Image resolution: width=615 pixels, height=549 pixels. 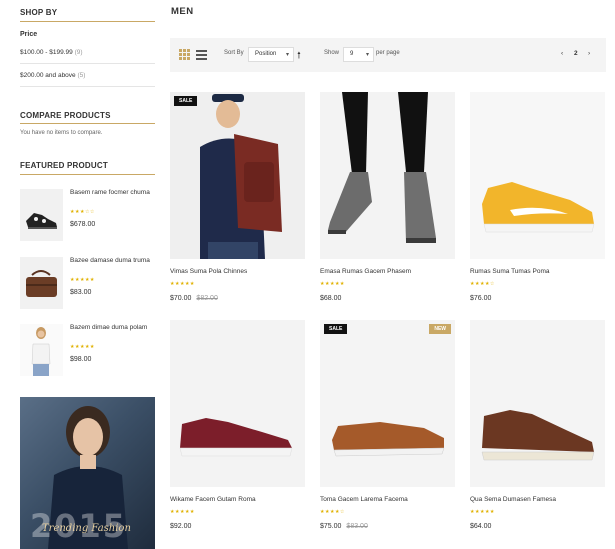 I want to click on promo-banner: 2015 Trending Fashion, so click(x=87, y=473).